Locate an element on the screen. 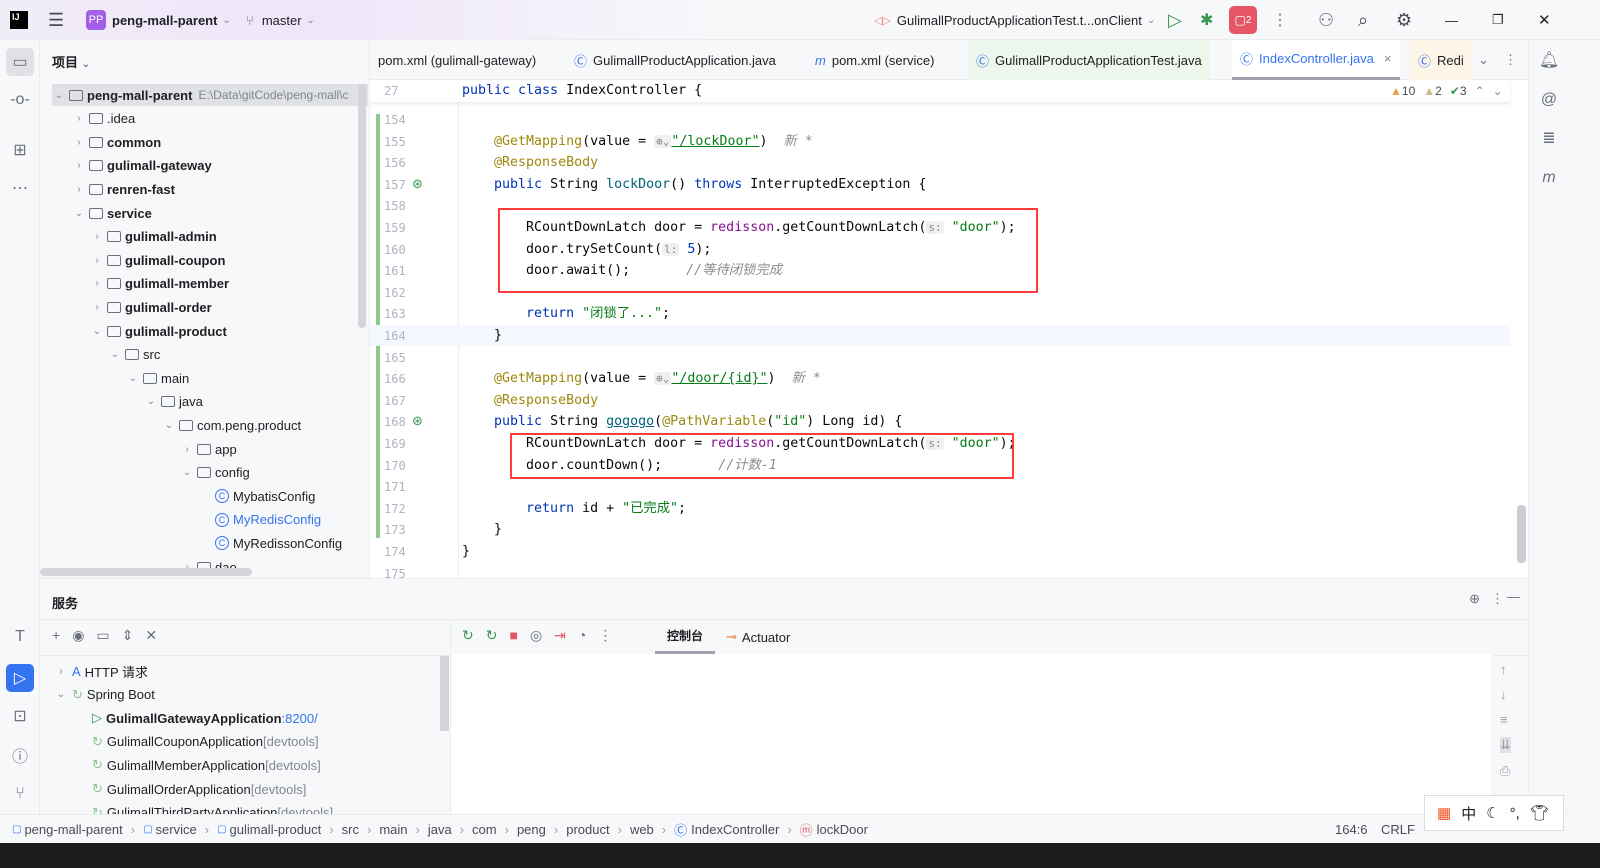  breadcrumb-item: web › is located at coordinates (648, 829).